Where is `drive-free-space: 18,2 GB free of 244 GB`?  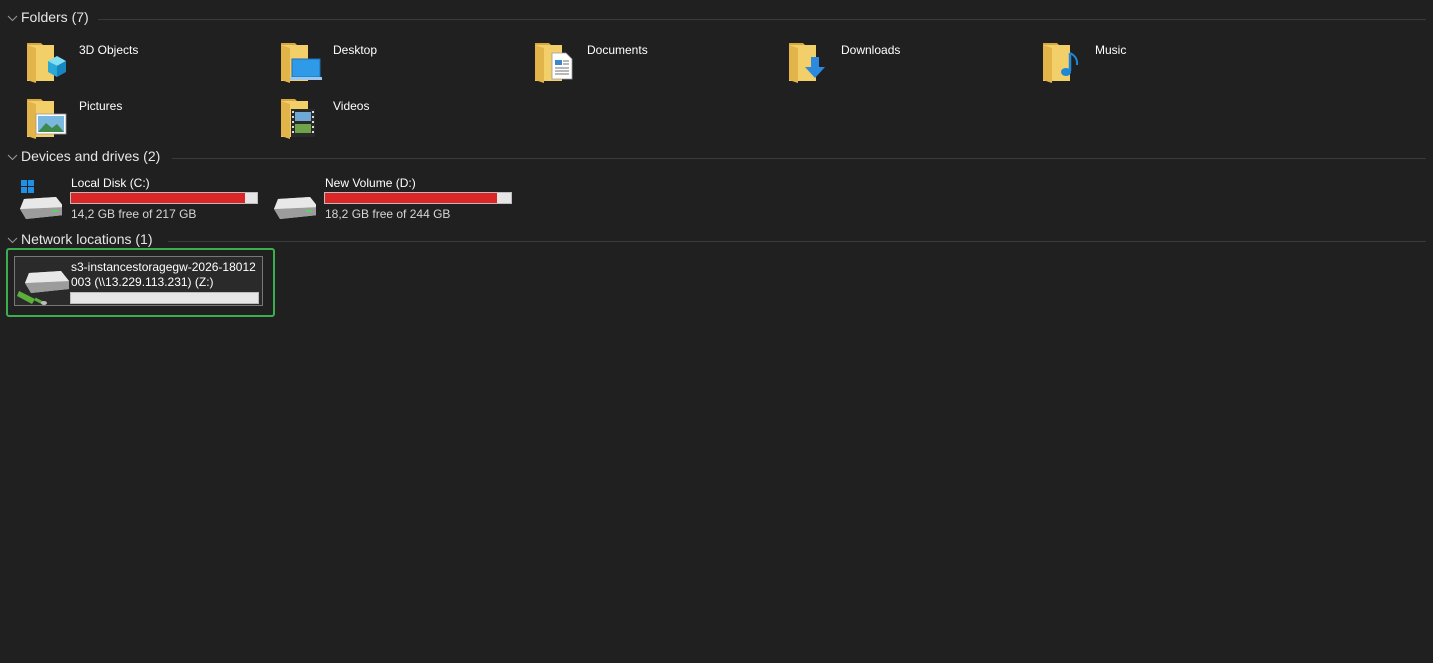
drive-free-space: 18,2 GB free of 244 GB is located at coordinates (388, 214).